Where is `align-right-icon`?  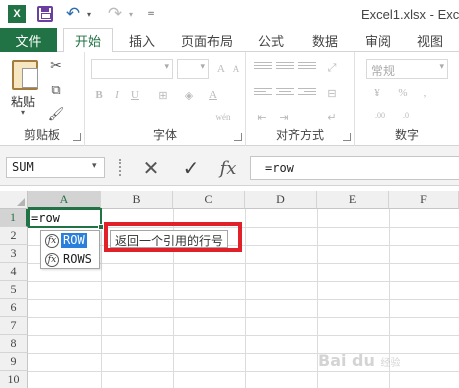
align-right-icon is located at coordinates (307, 94).